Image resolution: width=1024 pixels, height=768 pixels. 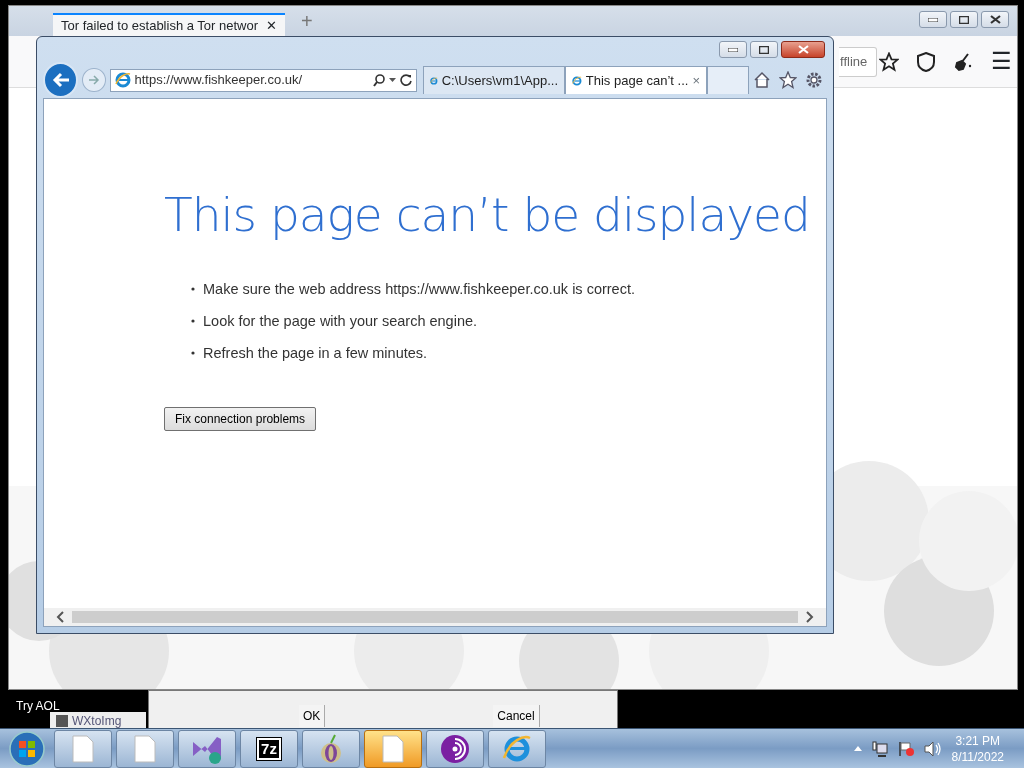 I want to click on show-hidden-icon, so click(x=857, y=748).